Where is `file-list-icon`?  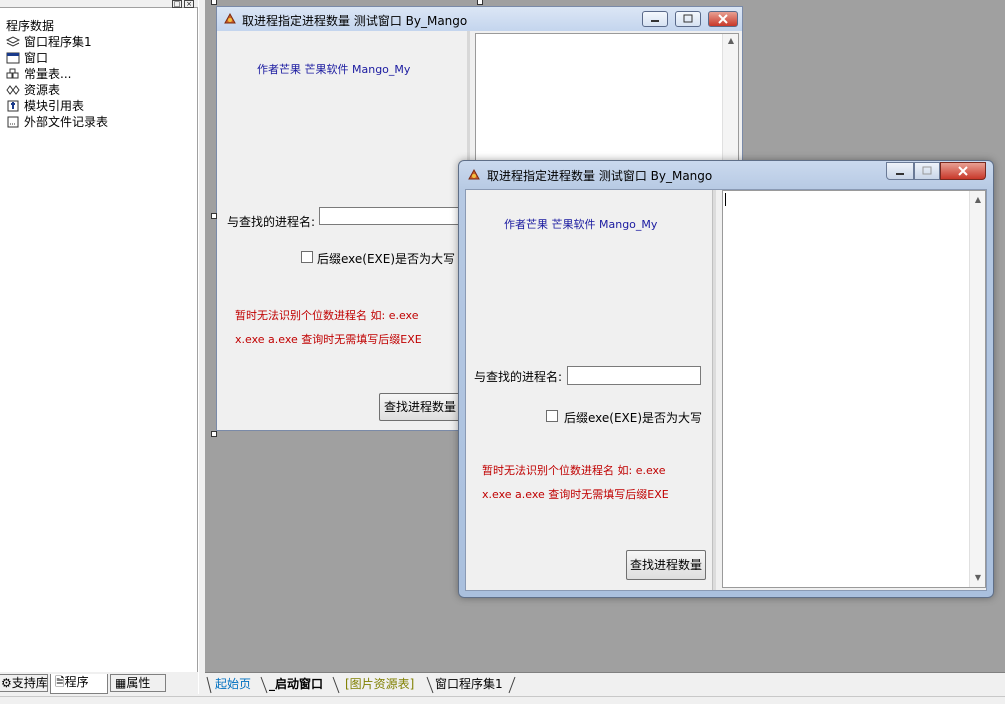 file-list-icon is located at coordinates (13, 122).